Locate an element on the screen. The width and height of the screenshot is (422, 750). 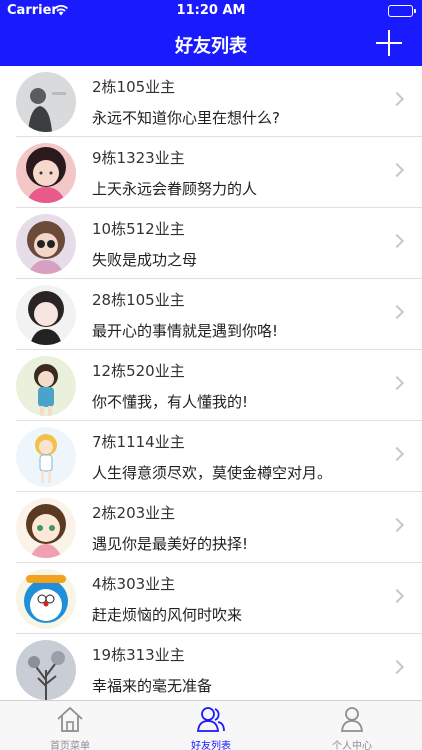
tab-personal-center: 个人中心 is located at coordinates (352, 725).